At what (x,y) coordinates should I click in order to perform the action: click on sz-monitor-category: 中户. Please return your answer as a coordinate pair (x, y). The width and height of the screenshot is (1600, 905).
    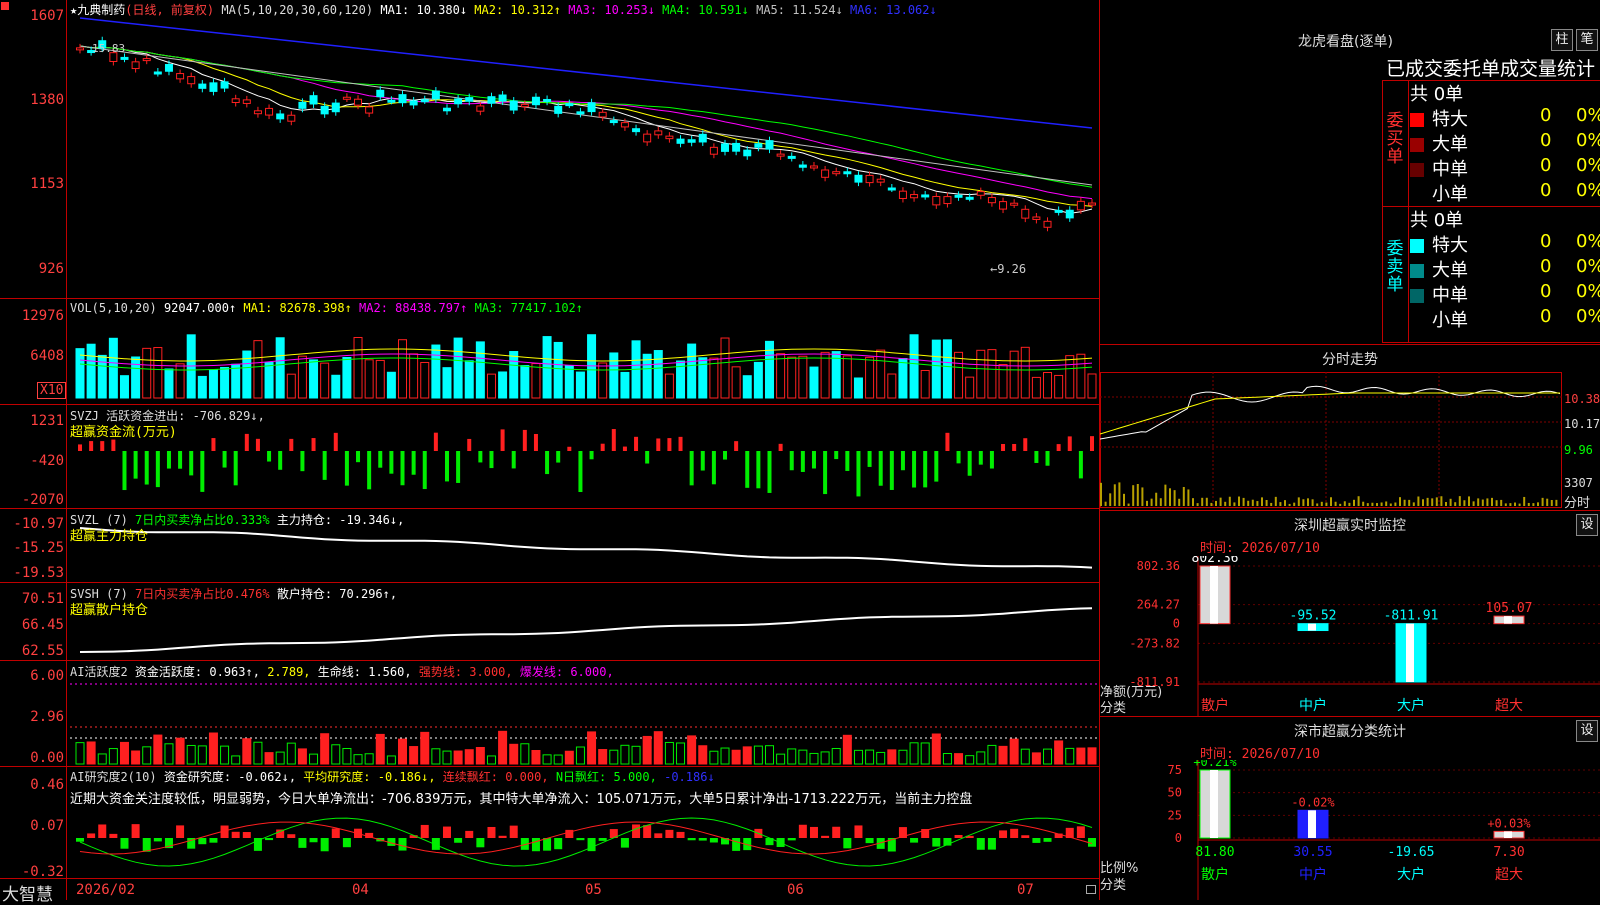
    Looking at the image, I should click on (1313, 705).